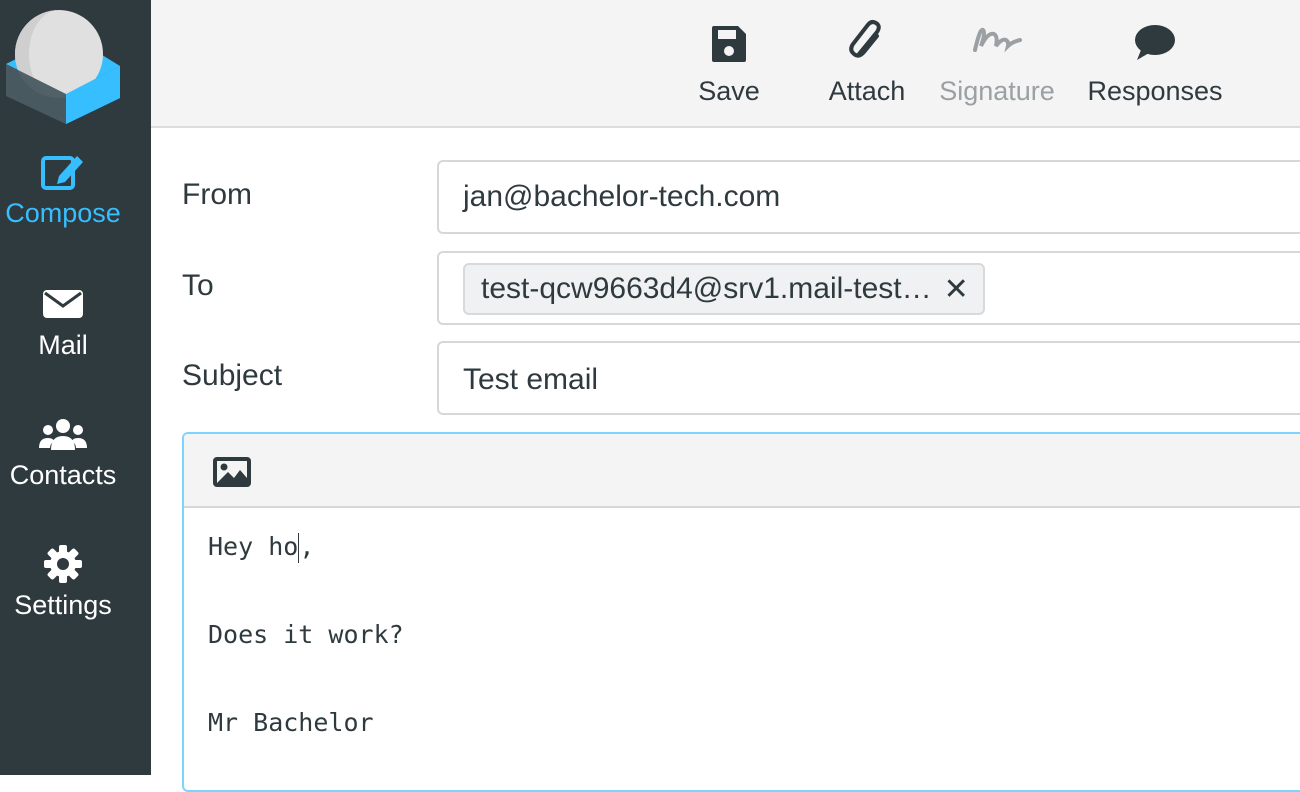 This screenshot has width=1300, height=792. What do you see at coordinates (217, 194) in the screenshot?
I see `from-label: From` at bounding box center [217, 194].